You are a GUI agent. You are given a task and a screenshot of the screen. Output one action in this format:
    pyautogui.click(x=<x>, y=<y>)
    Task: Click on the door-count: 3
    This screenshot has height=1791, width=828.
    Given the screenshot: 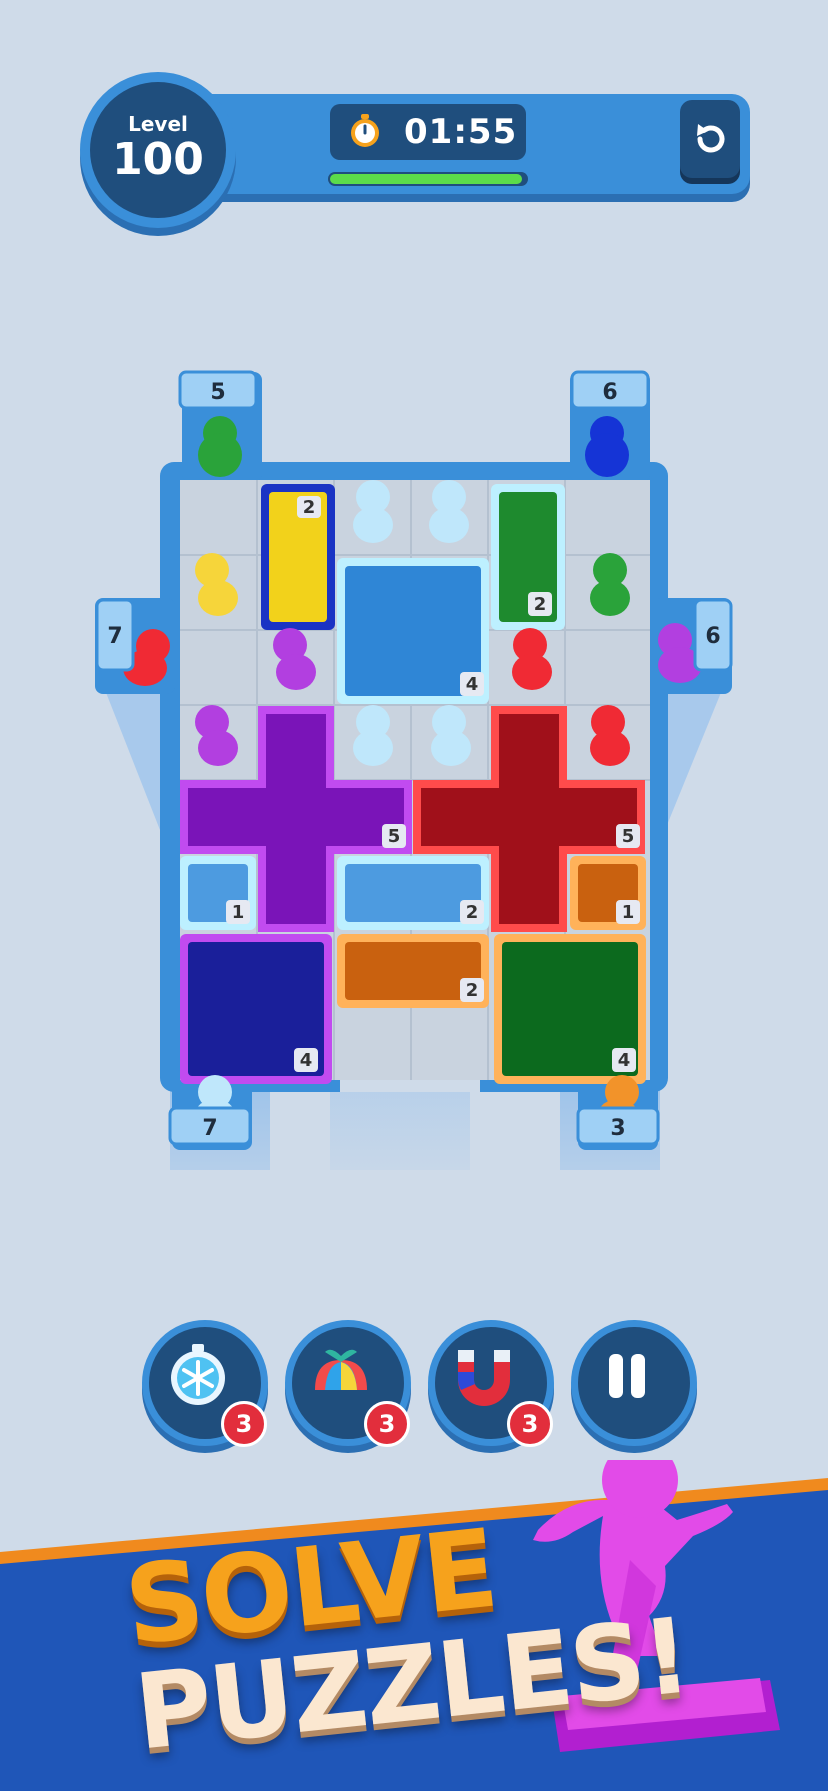 What is the action you would take?
    pyautogui.click(x=617, y=1128)
    